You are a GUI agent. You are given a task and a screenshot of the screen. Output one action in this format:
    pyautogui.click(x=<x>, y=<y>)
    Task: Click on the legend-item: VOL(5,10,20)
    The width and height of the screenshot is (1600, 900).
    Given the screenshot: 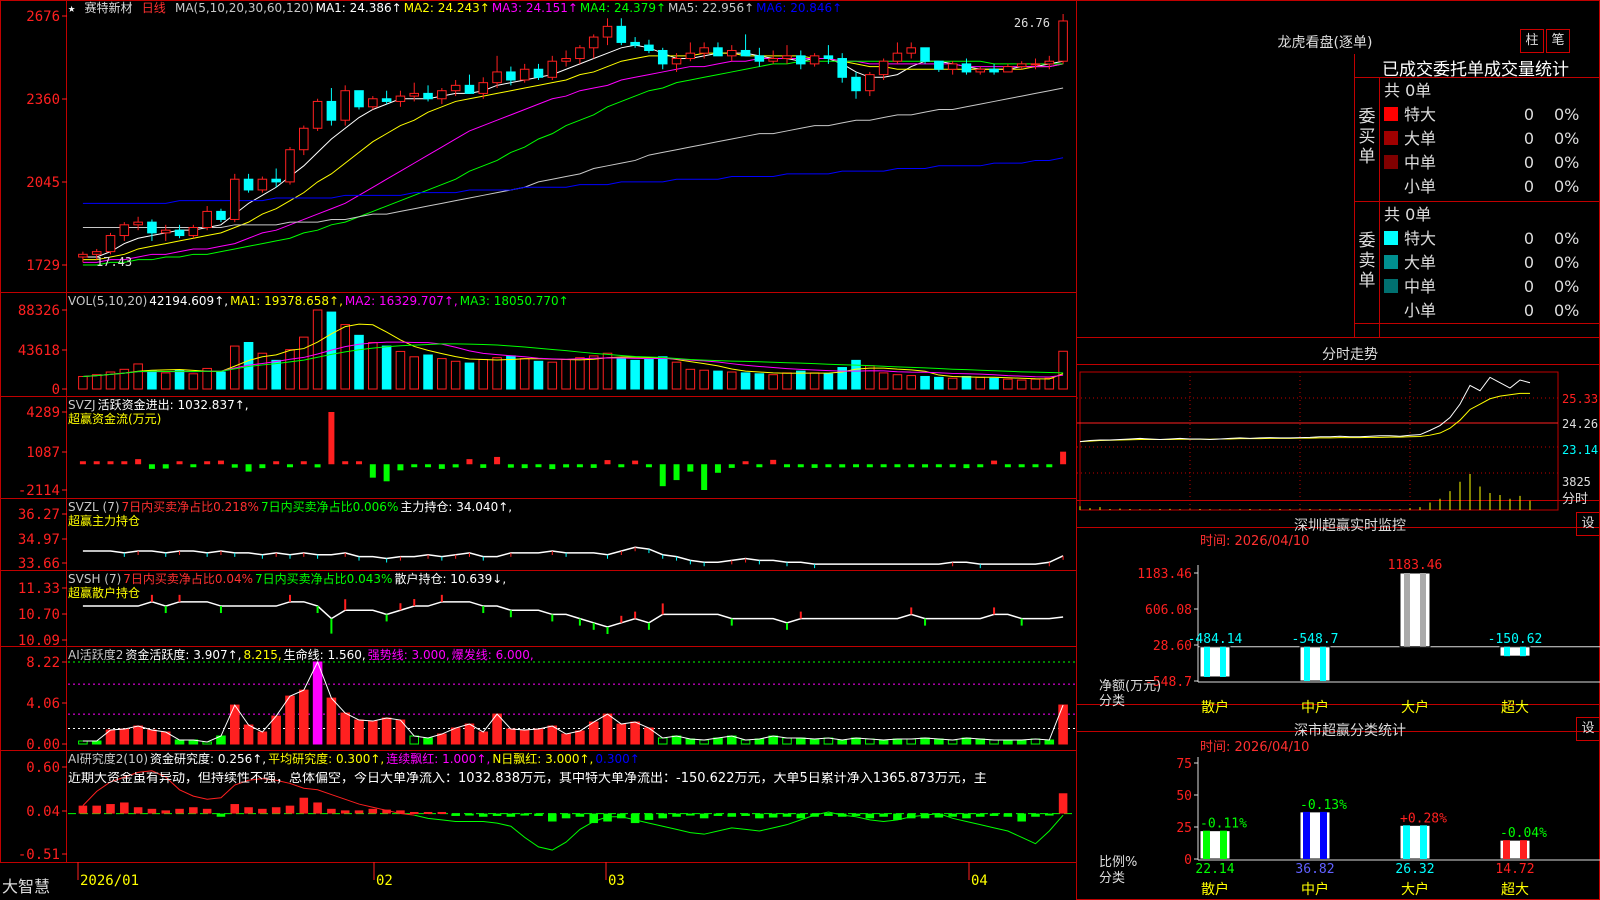 What is the action you would take?
    pyautogui.click(x=108, y=301)
    